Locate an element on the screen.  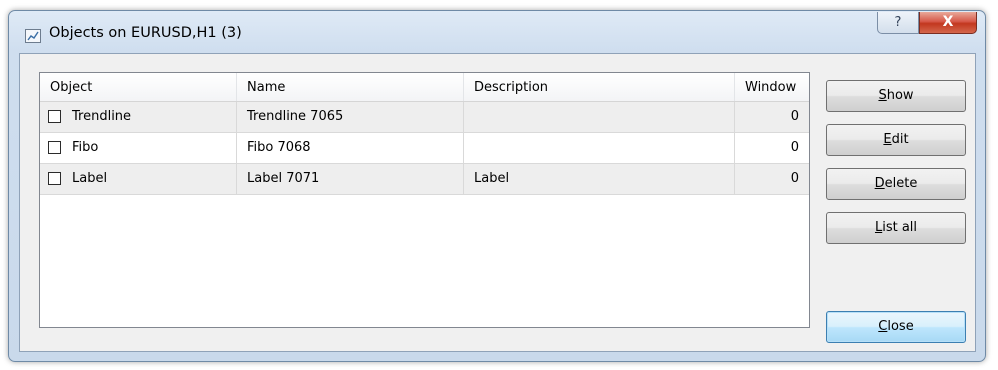
object-cell: Fibo is located at coordinates (138, 148).